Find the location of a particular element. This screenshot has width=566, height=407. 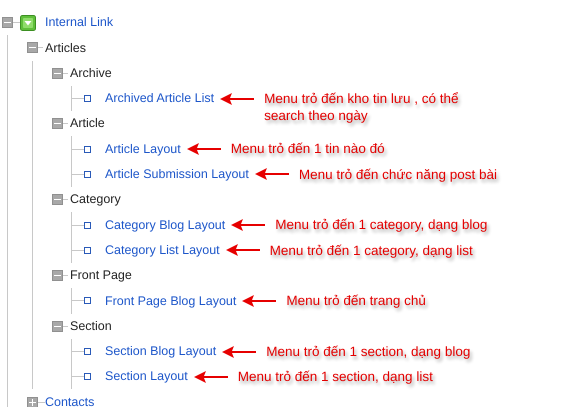

tree-link: Internal Link is located at coordinates (79, 22).